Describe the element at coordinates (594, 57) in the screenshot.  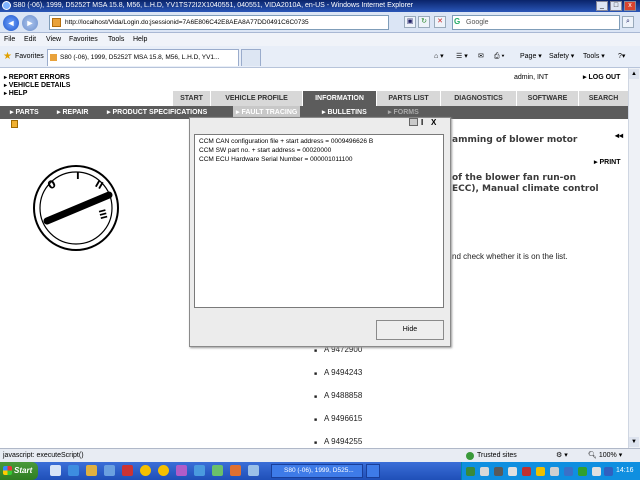
I see `tools-menu: Tools ▾` at that location.